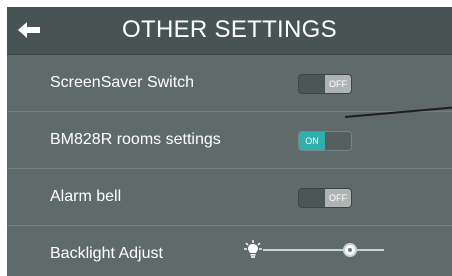 This screenshot has height=276, width=452. Describe the element at coordinates (135, 139) in the screenshot. I see `setting-label-bm828r: BM828R rooms settings` at that location.